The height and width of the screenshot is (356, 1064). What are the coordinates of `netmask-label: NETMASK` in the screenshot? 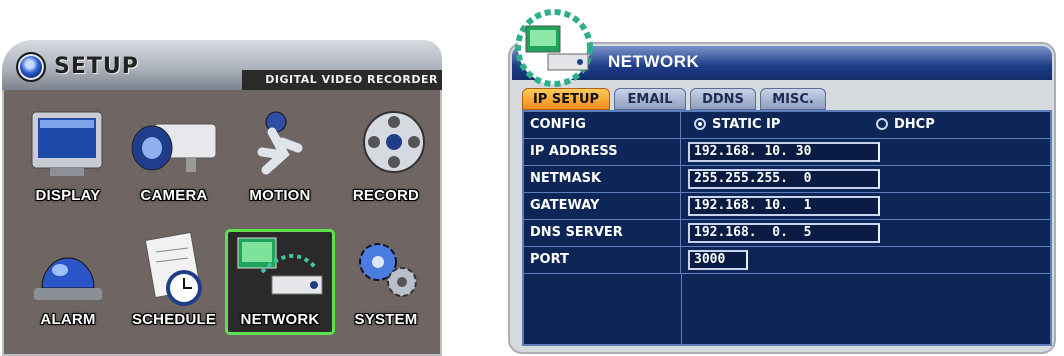 It's located at (602, 179).